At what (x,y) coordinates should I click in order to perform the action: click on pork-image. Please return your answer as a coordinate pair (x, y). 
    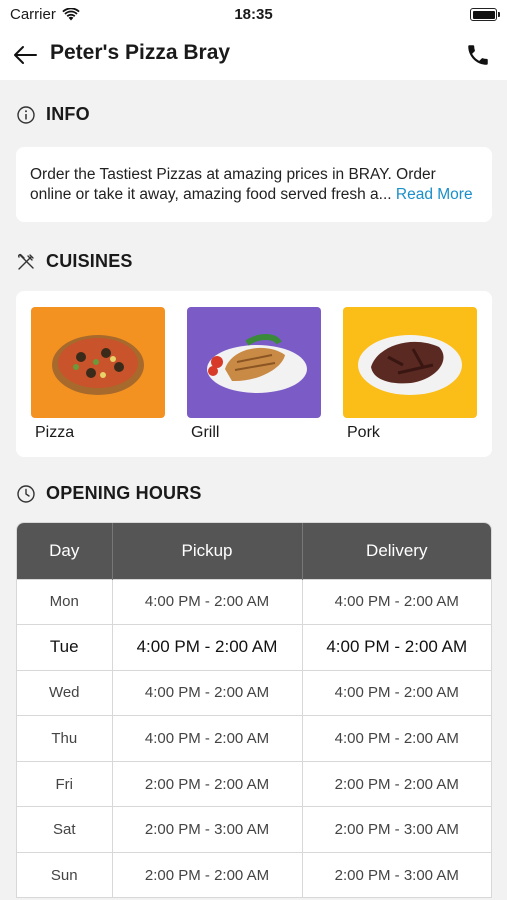
    Looking at the image, I should click on (410, 362).